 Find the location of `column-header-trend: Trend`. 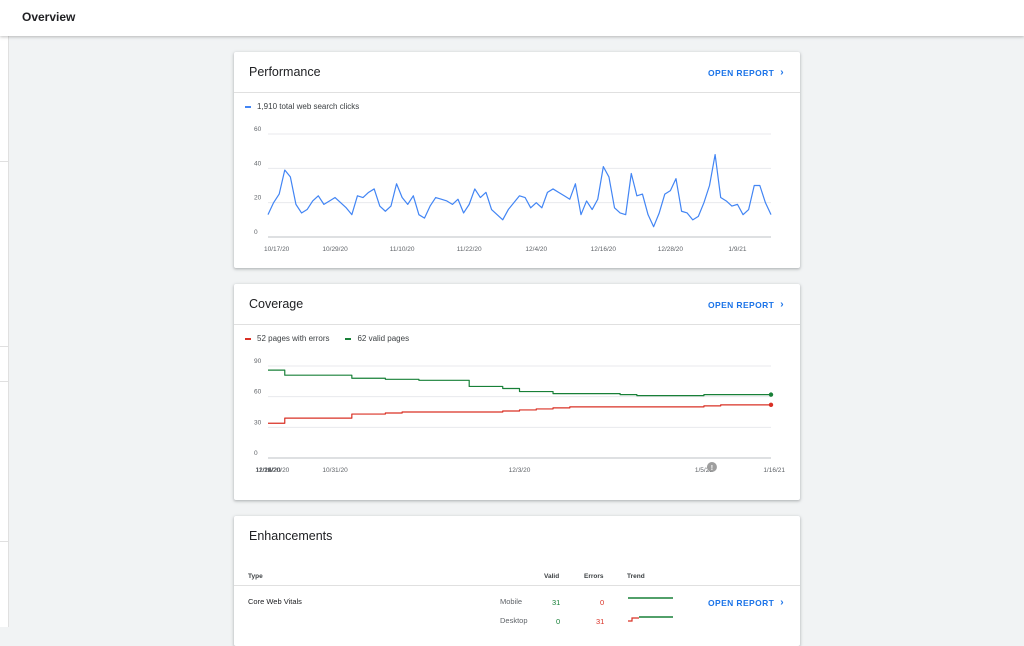

column-header-trend: Trend is located at coordinates (636, 576).